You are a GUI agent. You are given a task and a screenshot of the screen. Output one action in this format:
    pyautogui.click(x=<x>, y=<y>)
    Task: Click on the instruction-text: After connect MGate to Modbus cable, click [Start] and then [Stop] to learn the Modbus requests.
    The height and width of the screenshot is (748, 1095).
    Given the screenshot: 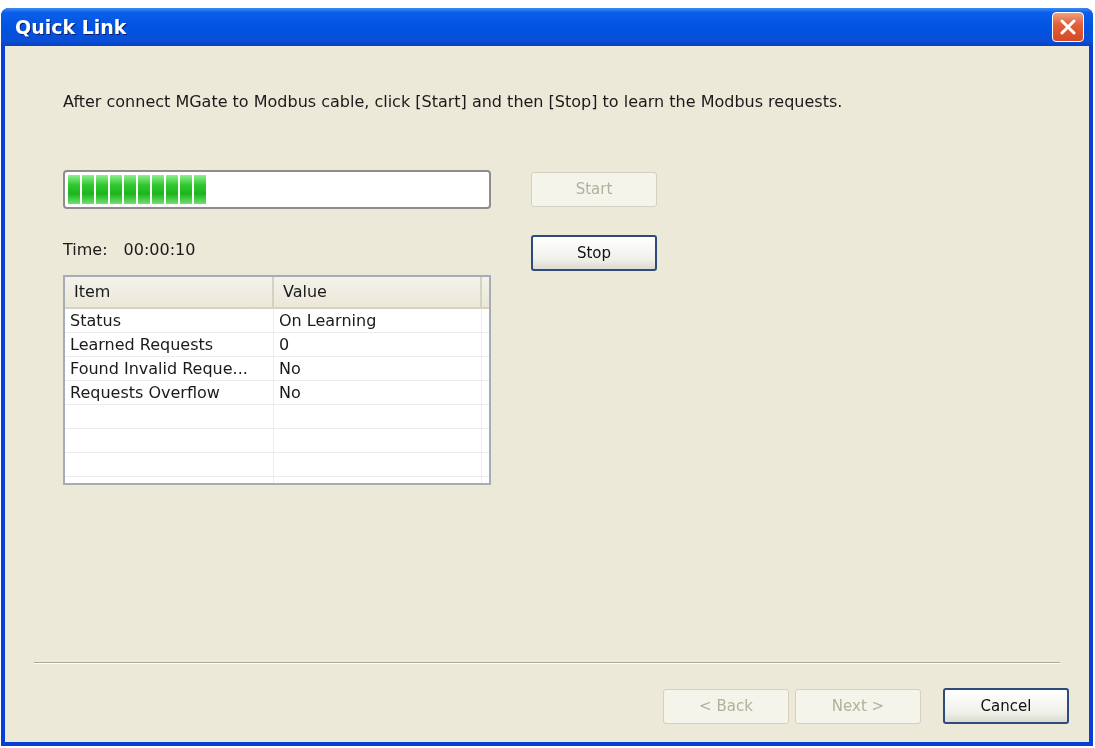 What is the action you would take?
    pyautogui.click(x=453, y=101)
    